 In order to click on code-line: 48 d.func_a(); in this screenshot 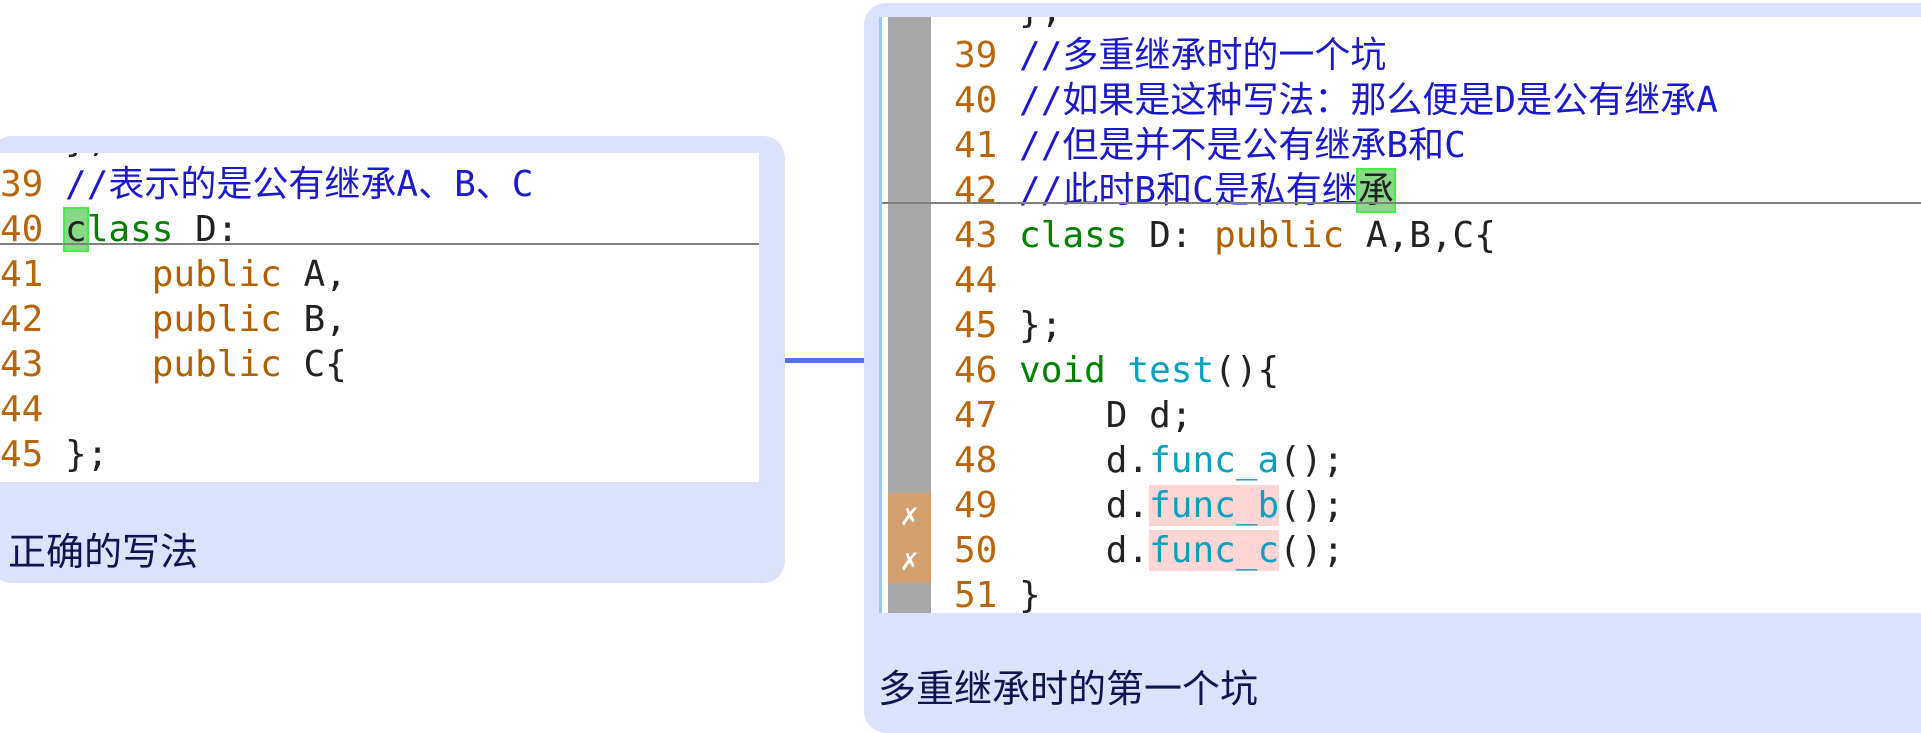, I will do `click(1149, 460)`.